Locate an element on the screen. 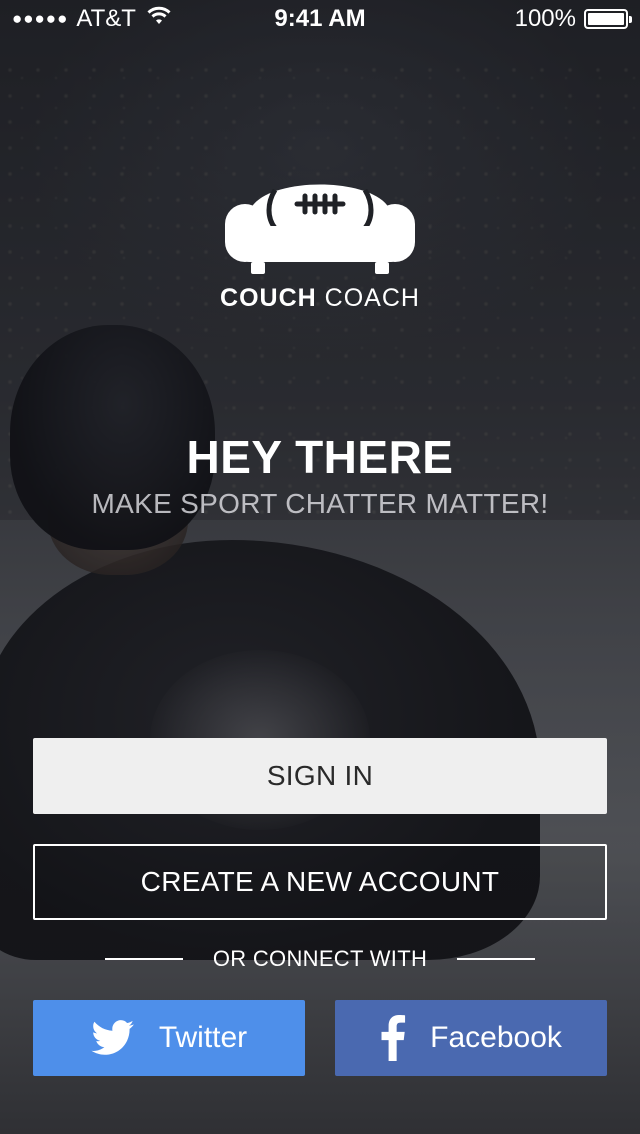 The height and width of the screenshot is (1134, 640). facebook-button: Facebook is located at coordinates (471, 1038).